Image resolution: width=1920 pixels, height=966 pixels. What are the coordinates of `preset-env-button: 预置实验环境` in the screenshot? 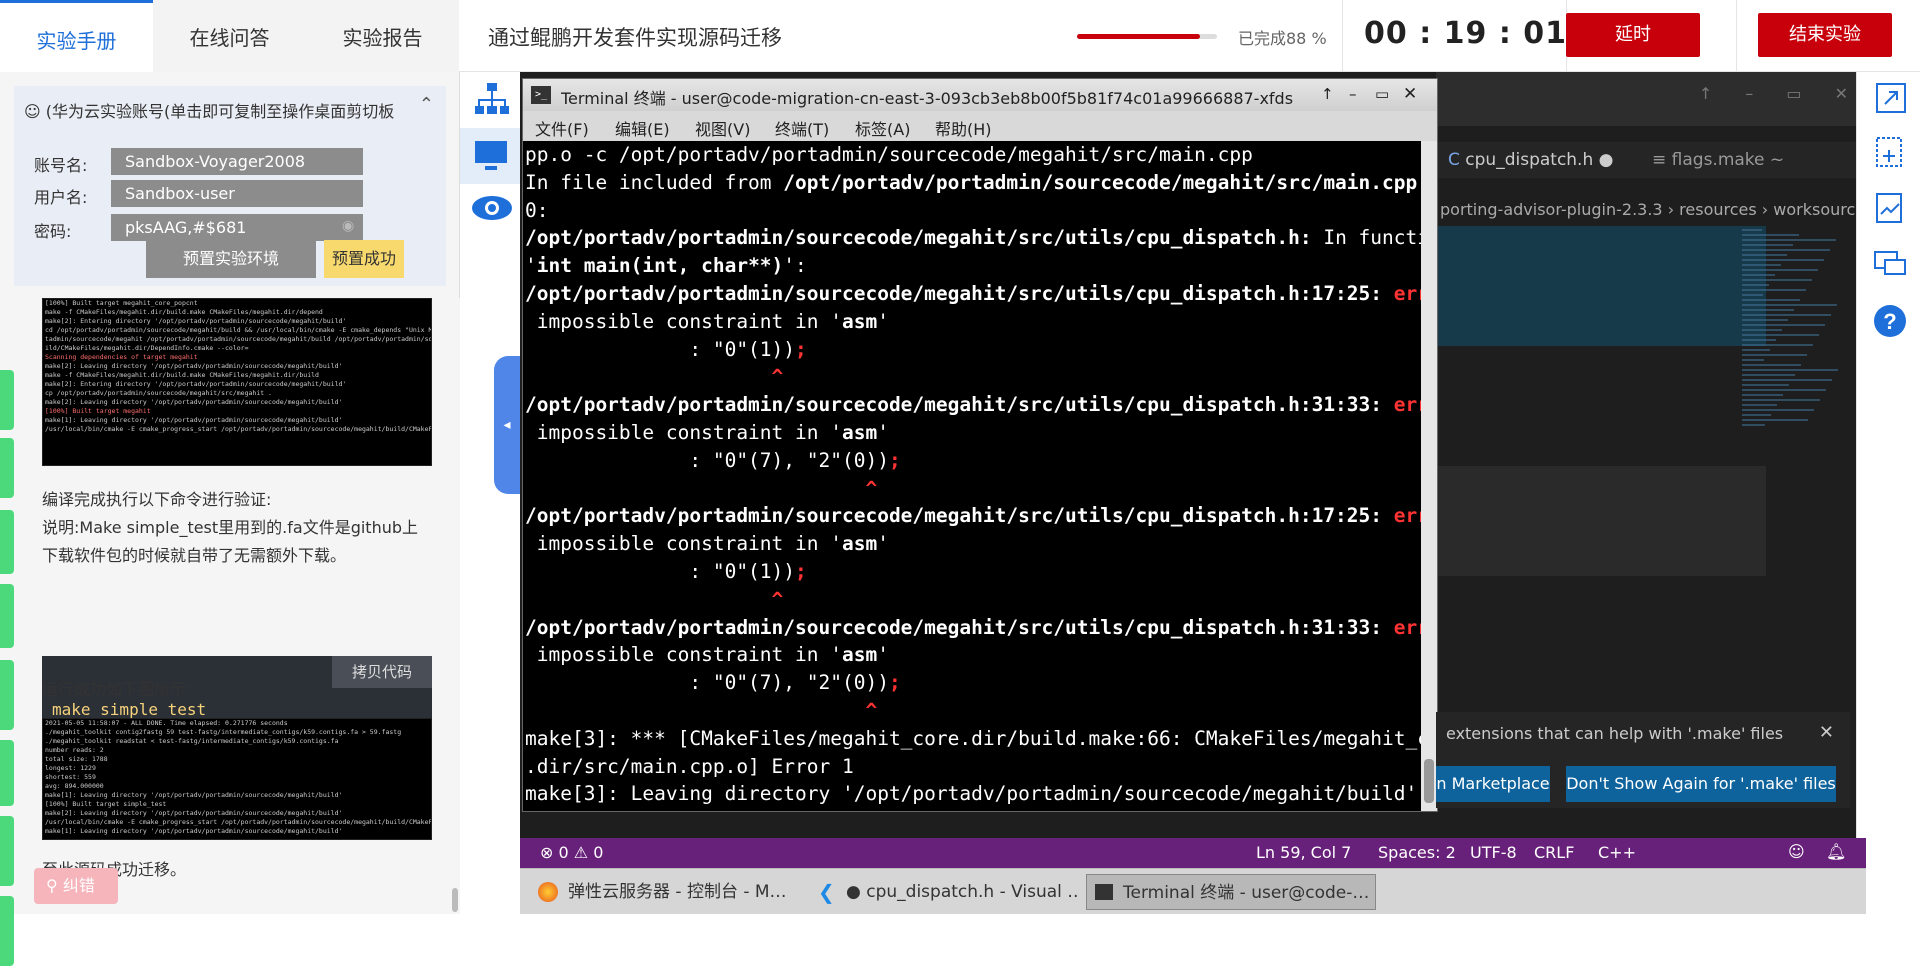 It's located at (231, 259).